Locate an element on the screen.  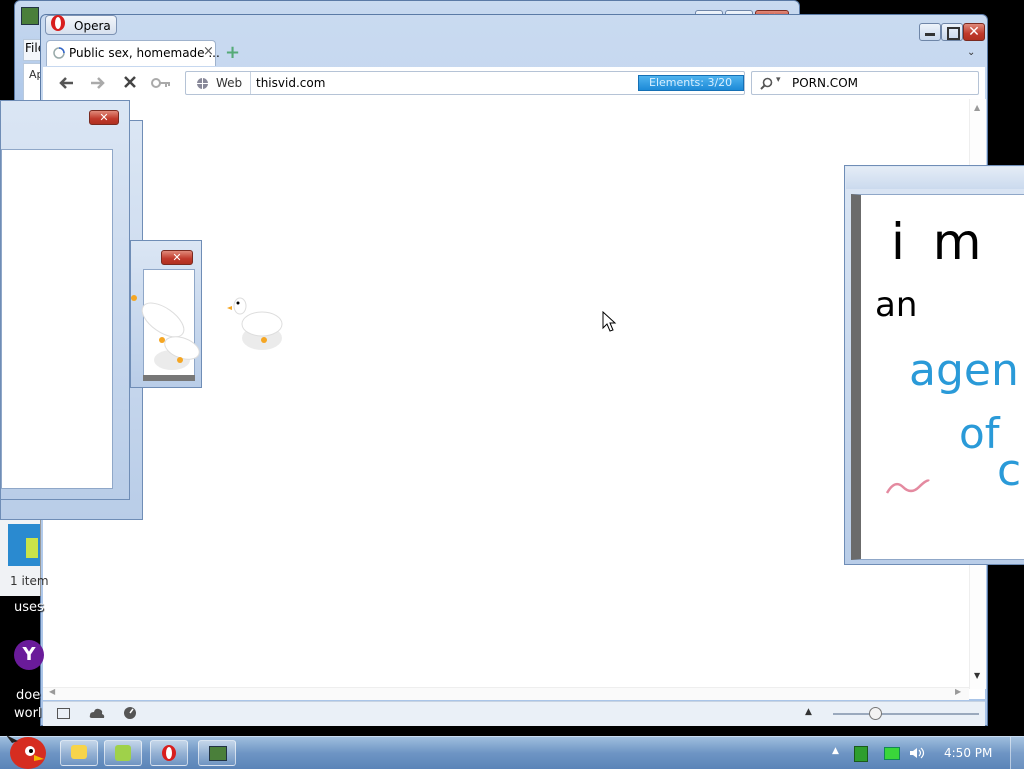
cloud-icon is located at coordinates (97, 713).